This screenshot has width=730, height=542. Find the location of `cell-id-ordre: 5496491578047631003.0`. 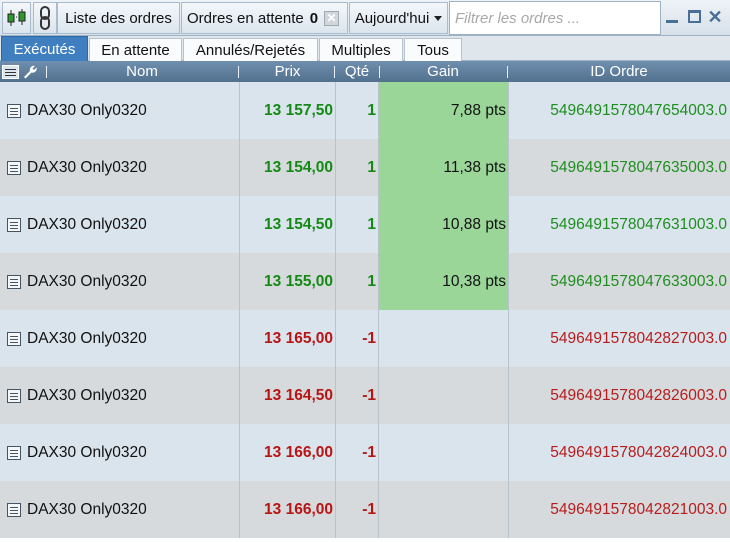

cell-id-ordre: 5496491578047631003.0 is located at coordinates (619, 224).